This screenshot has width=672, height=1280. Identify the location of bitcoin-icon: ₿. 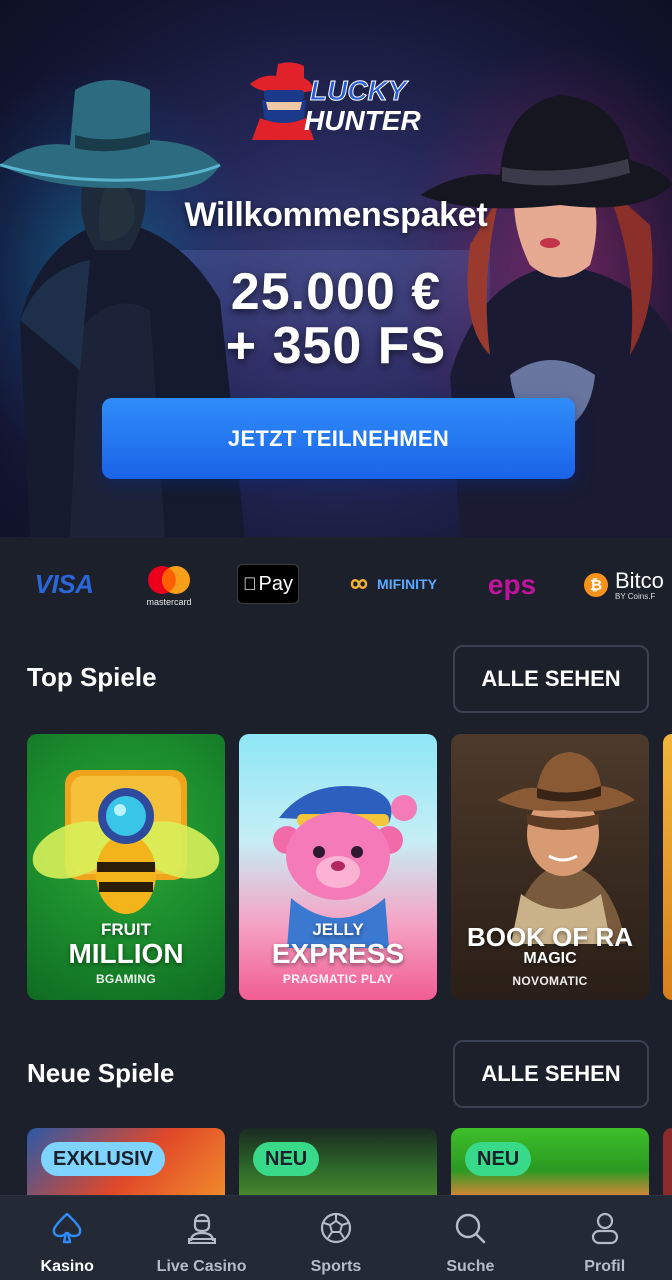
(596, 585).